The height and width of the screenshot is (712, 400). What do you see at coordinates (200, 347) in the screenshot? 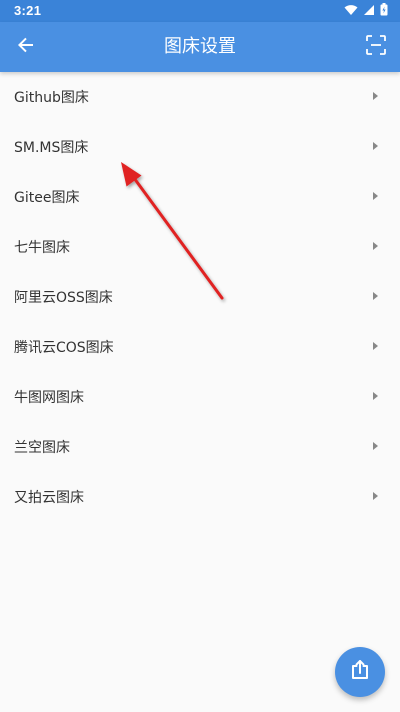
I see `list-item-tencent-cos: 腾讯云COS图床` at bounding box center [200, 347].